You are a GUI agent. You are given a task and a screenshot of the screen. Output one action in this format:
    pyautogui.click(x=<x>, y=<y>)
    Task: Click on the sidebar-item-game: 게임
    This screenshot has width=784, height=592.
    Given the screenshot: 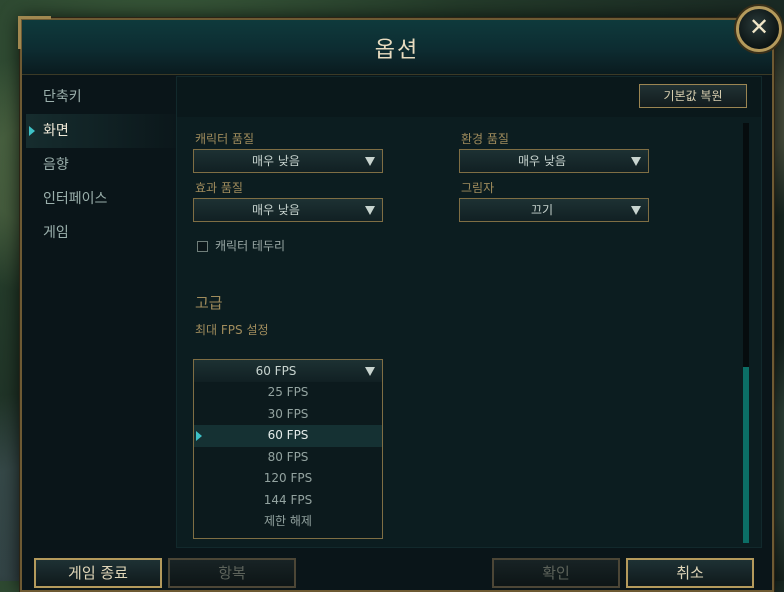 What is the action you would take?
    pyautogui.click(x=101, y=233)
    